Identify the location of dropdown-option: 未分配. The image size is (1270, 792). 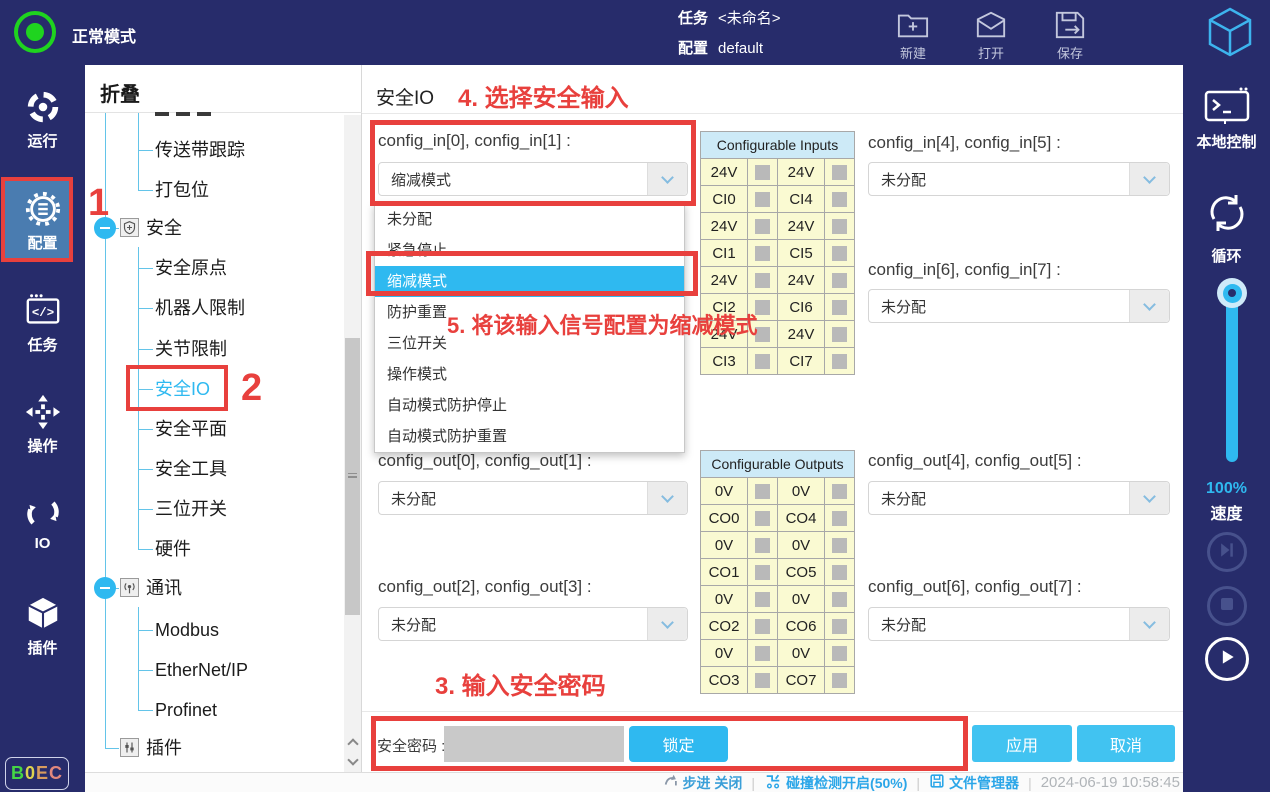
(529, 219).